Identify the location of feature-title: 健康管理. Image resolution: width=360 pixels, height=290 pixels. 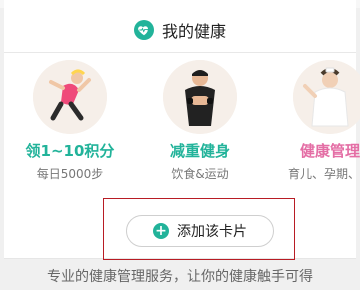
(329, 151).